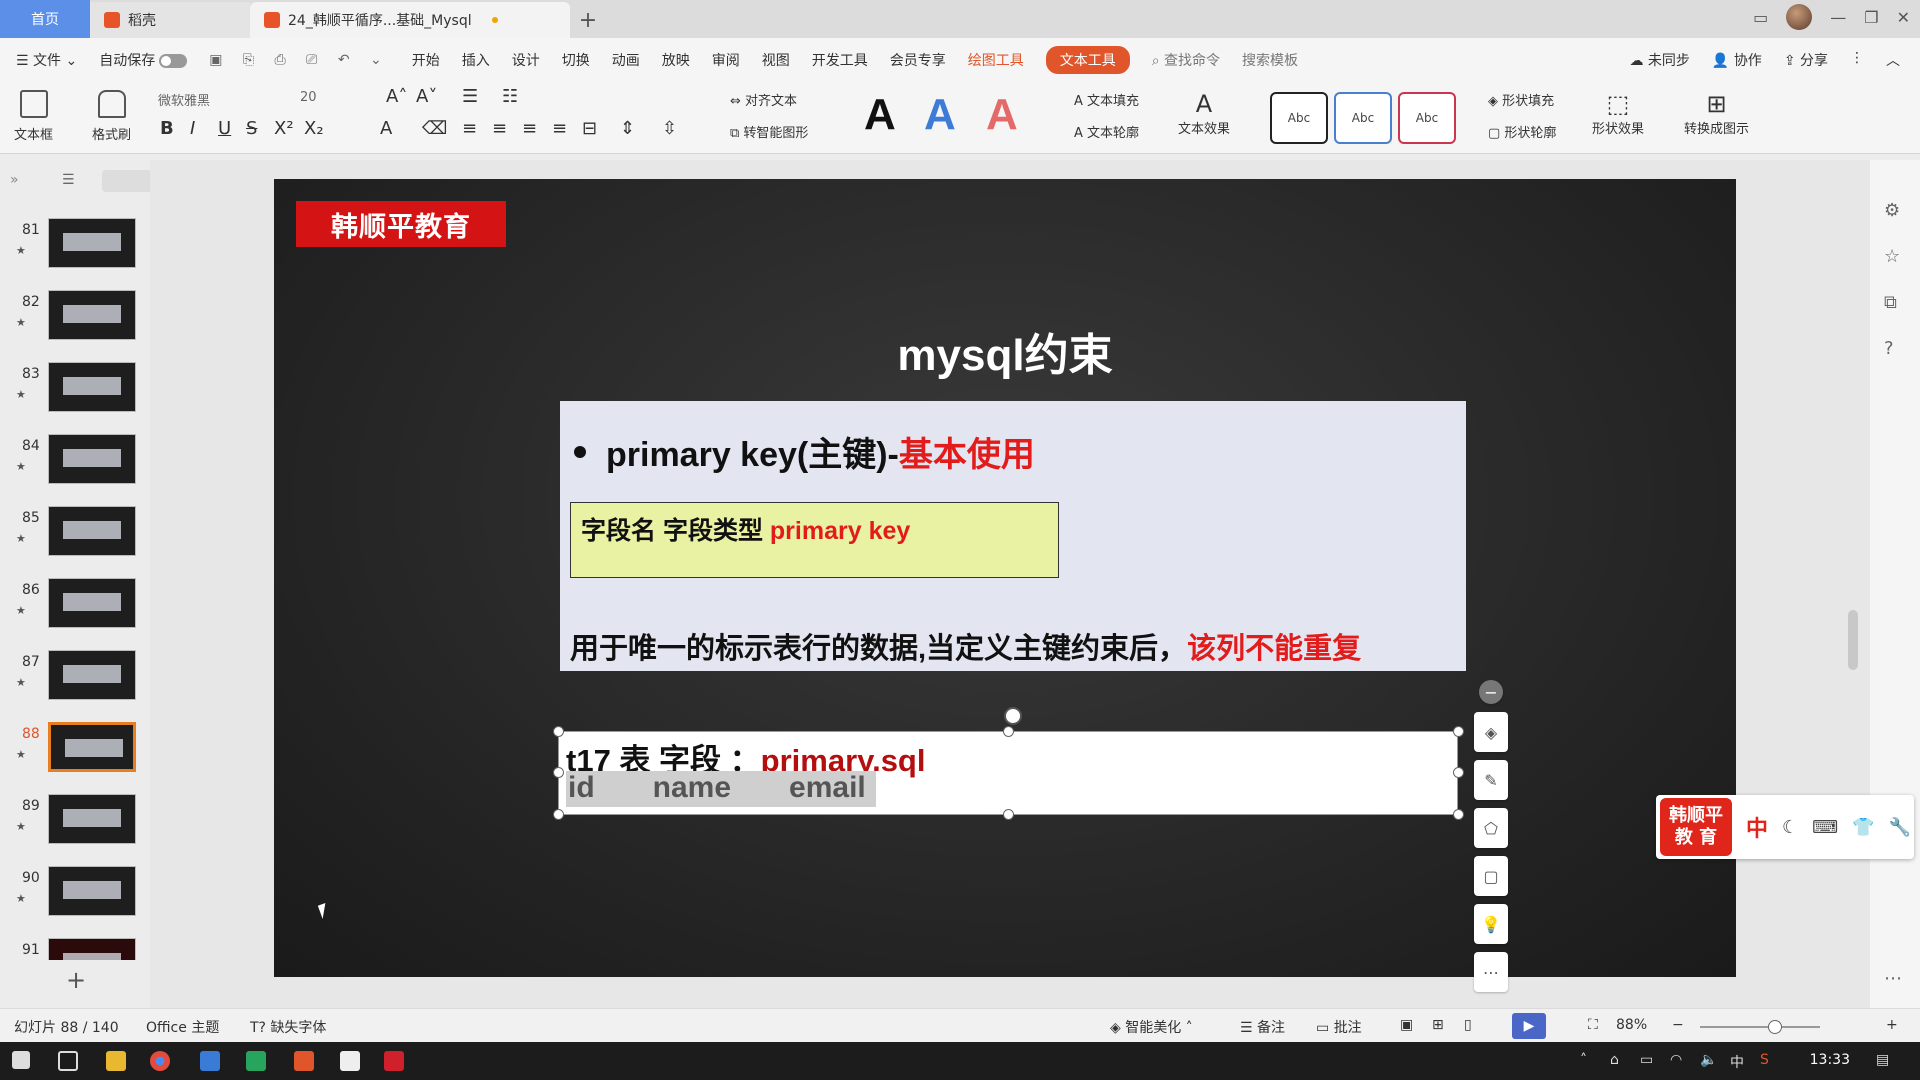 The height and width of the screenshot is (1080, 1920). What do you see at coordinates (116, 1061) in the screenshot?
I see `file-explorer-icon` at bounding box center [116, 1061].